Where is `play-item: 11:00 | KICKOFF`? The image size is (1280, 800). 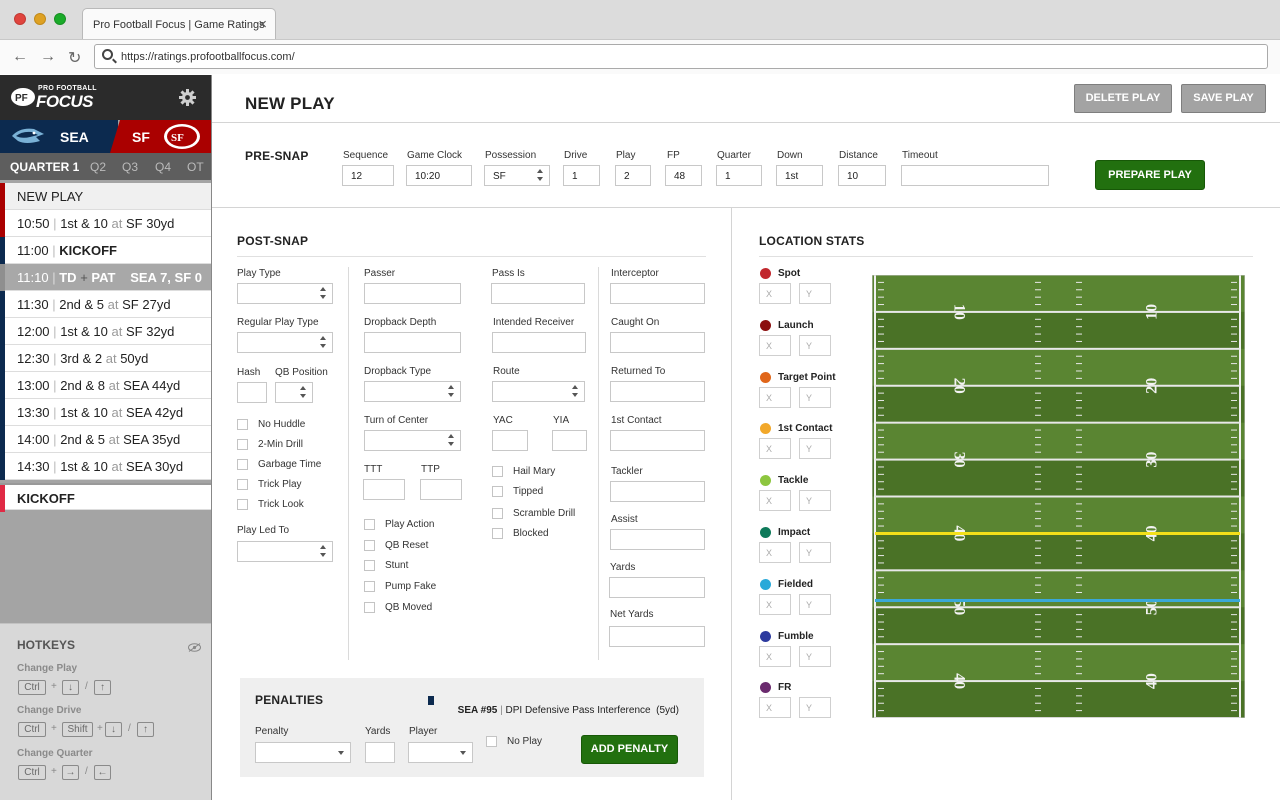
play-item: 11:00 | KICKOFF is located at coordinates (105, 250).